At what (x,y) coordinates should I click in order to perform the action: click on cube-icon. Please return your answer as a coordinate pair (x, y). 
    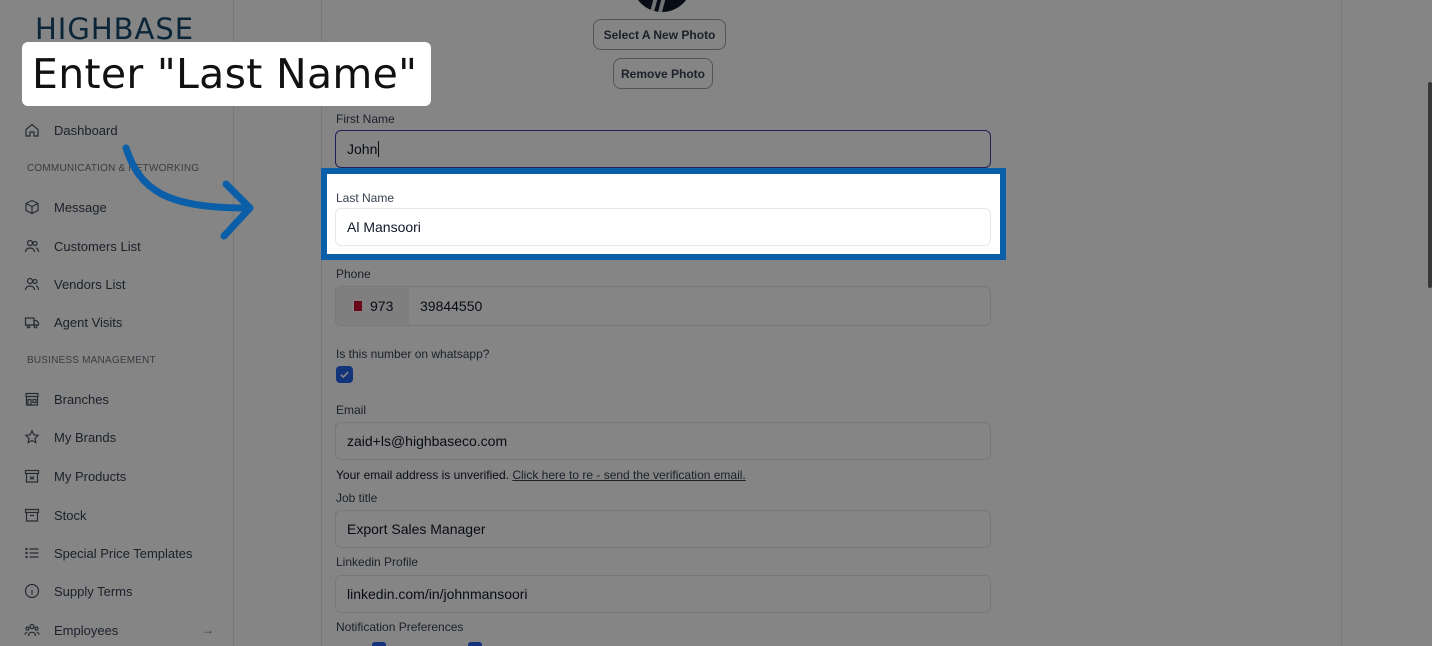
    Looking at the image, I should click on (32, 207).